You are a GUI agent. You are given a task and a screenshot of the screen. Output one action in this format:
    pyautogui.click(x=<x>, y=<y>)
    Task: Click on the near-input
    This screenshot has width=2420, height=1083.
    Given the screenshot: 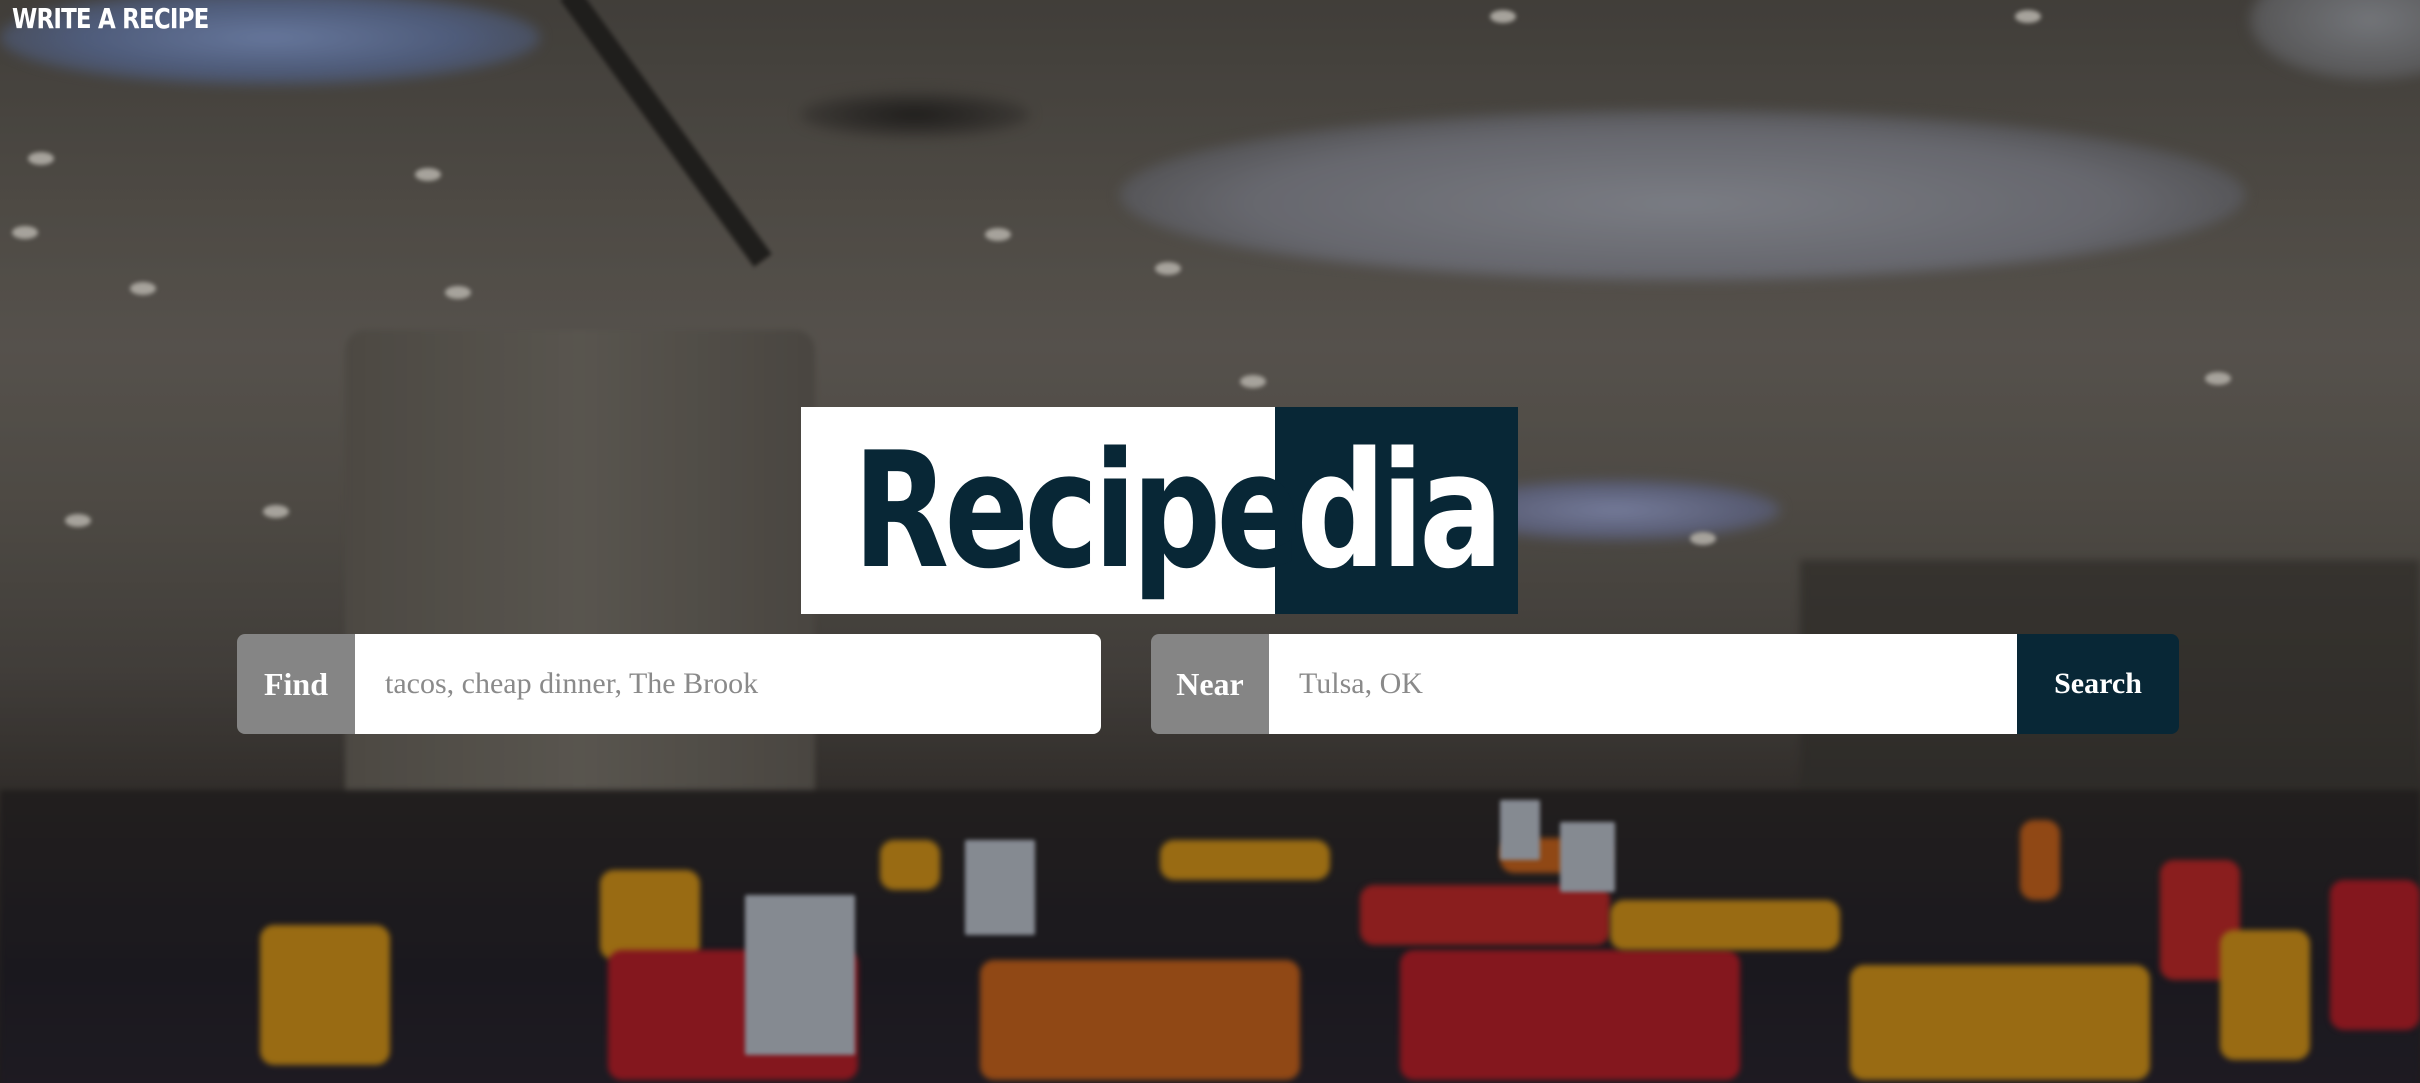 What is the action you would take?
    pyautogui.click(x=1643, y=684)
    